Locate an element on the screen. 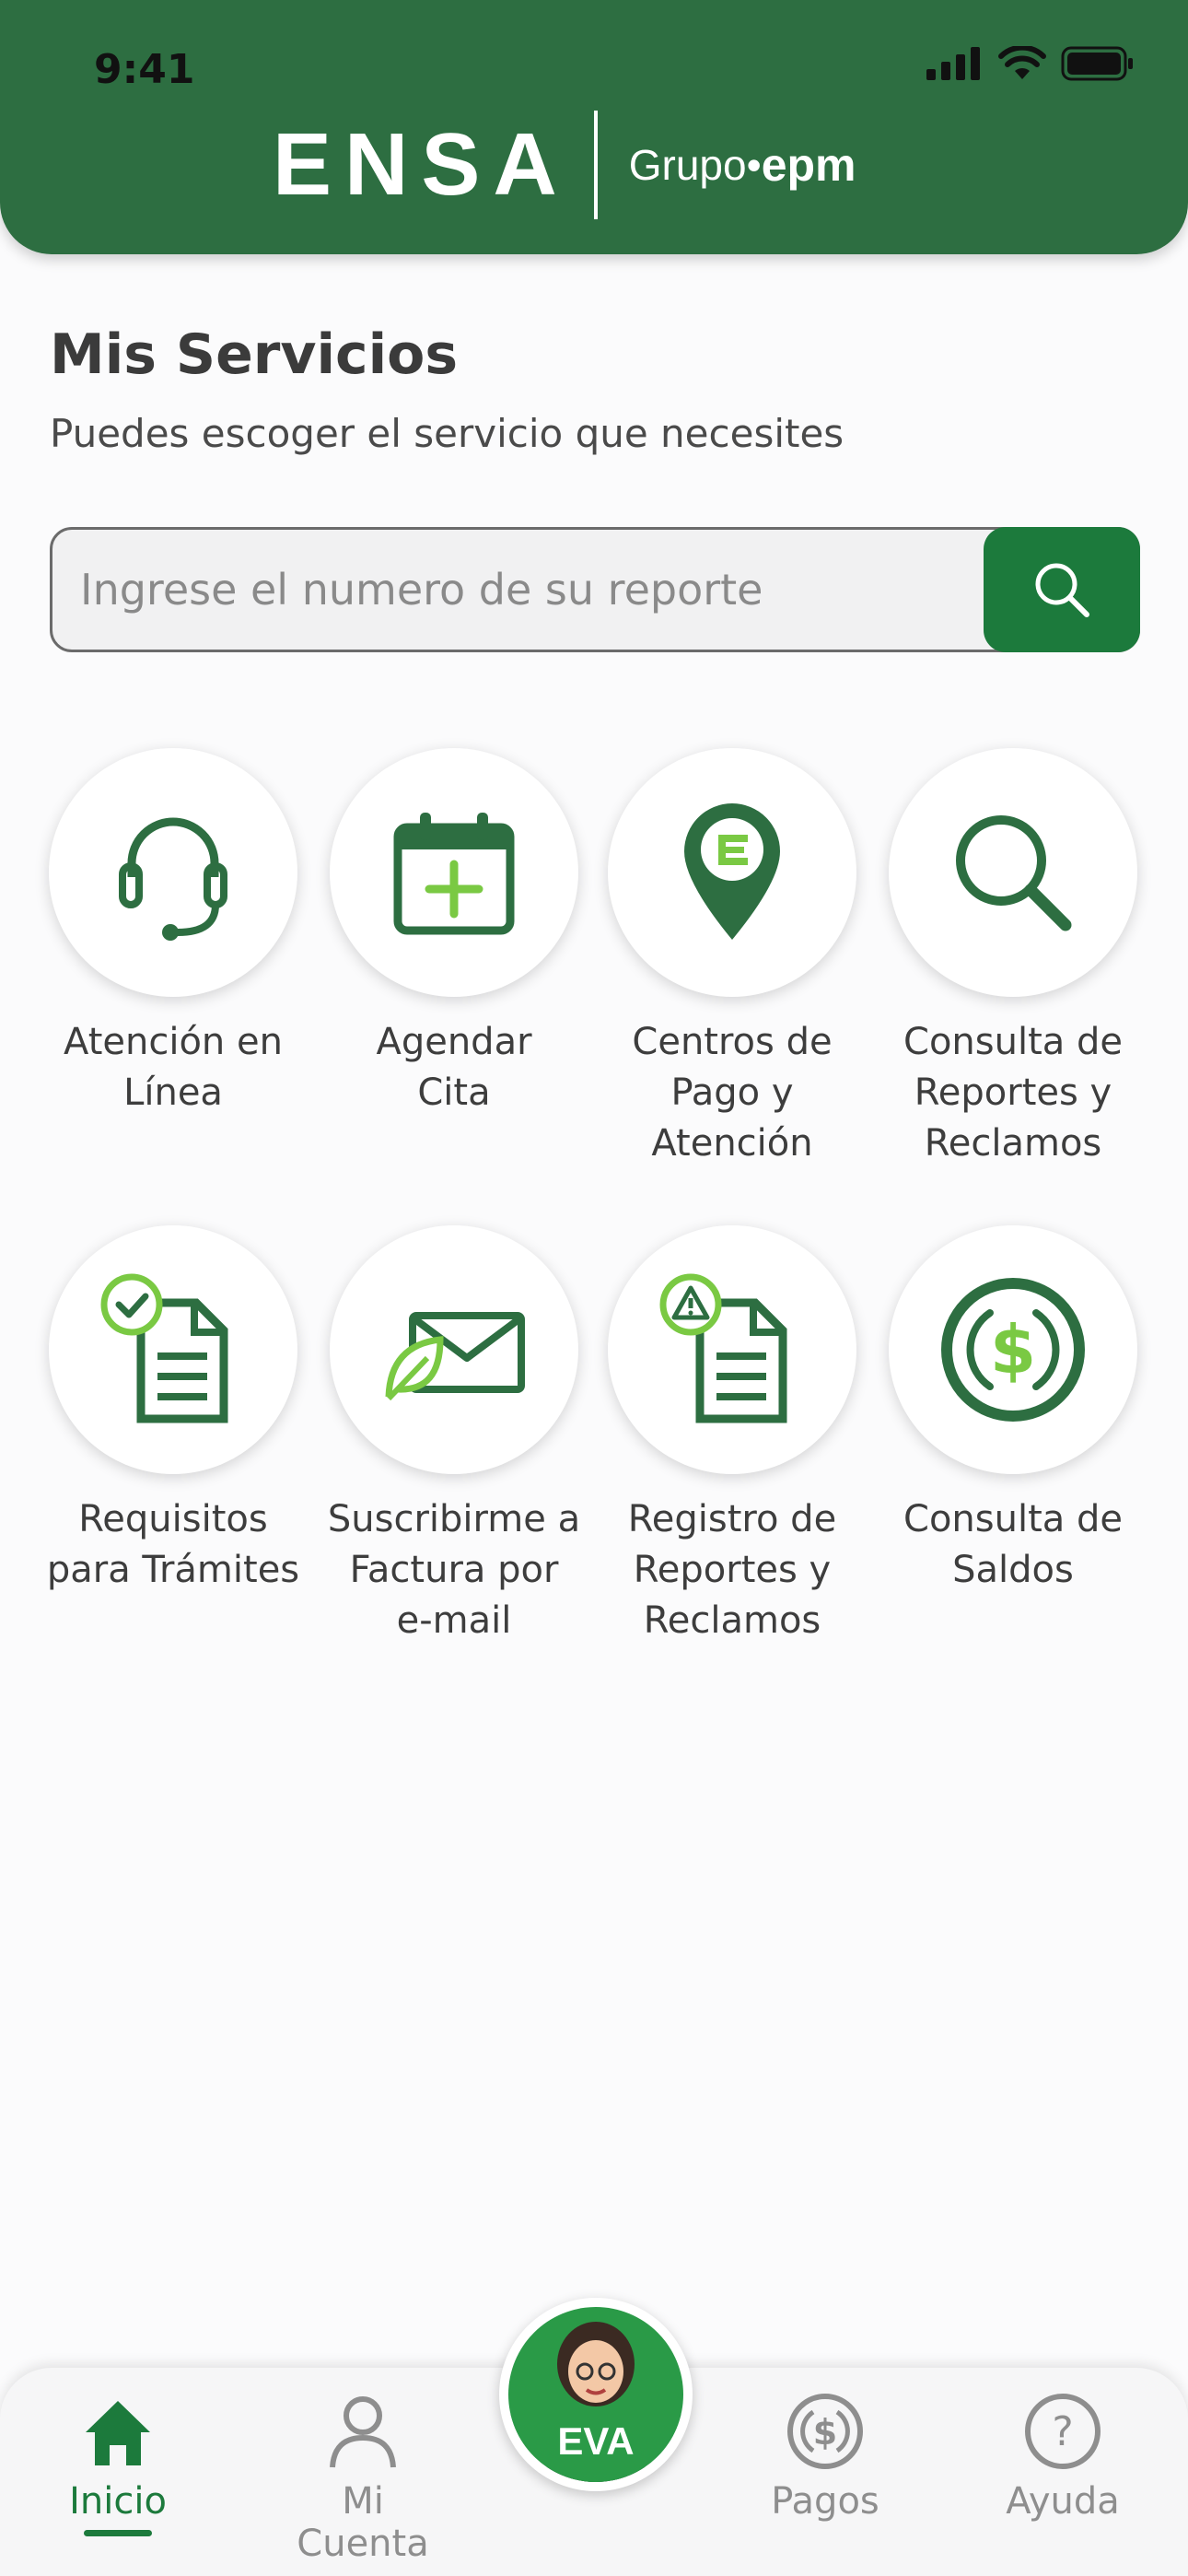 The width and height of the screenshot is (1188, 2576). service-label: Consulta de Saldos is located at coordinates (1013, 1544).